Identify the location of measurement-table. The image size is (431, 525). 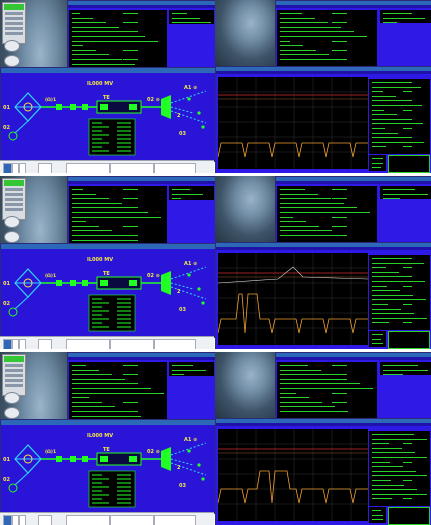
(112, 313).